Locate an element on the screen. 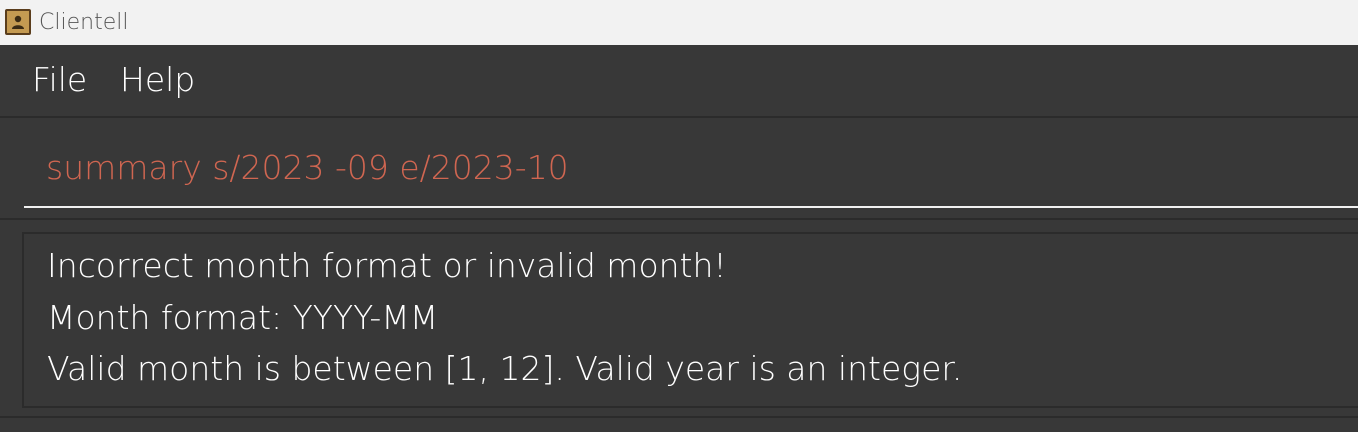 This screenshot has height=432, width=1358. list-panel-edge is located at coordinates (679, 425).